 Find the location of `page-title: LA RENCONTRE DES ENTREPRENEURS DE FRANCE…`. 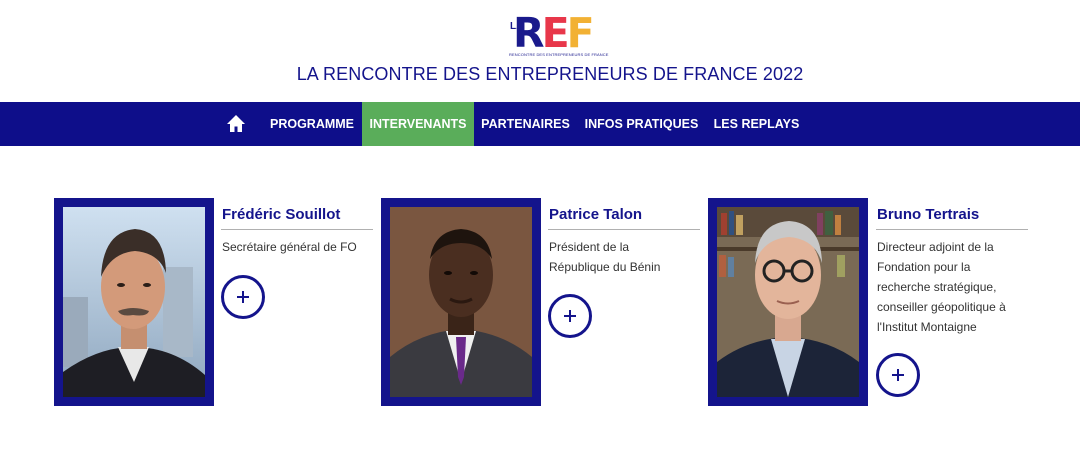

page-title: LA RENCONTRE DES ENTREPRENEURS DE FRANCE… is located at coordinates (550, 74).